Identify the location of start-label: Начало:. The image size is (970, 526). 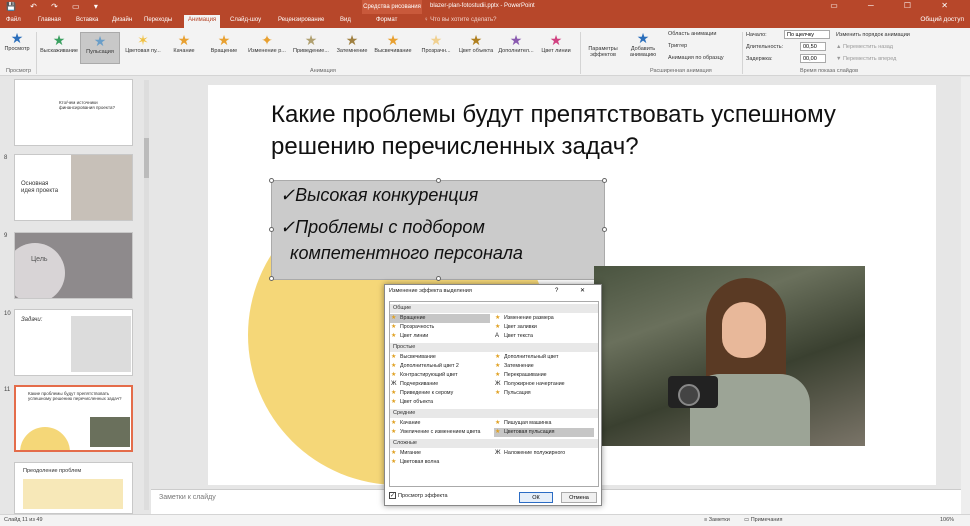
(756, 35).